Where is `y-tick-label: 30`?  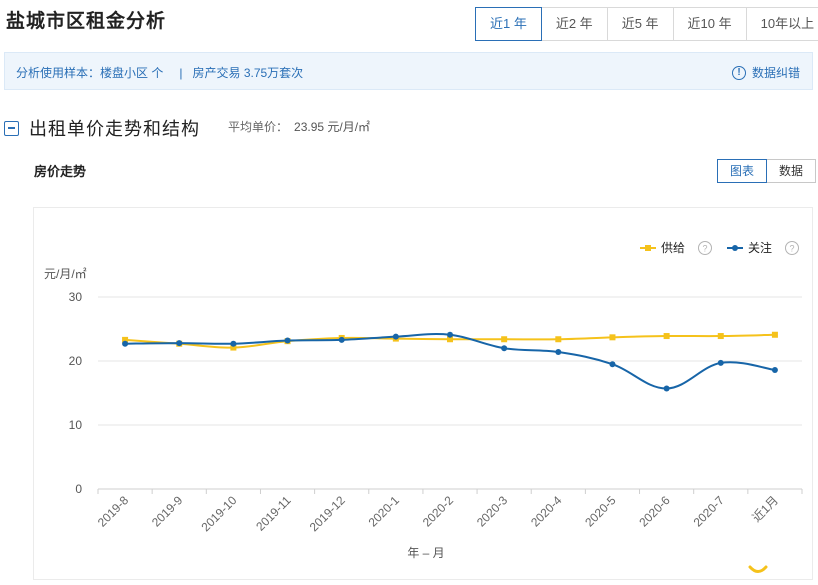 y-tick-label: 30 is located at coordinates (76, 297).